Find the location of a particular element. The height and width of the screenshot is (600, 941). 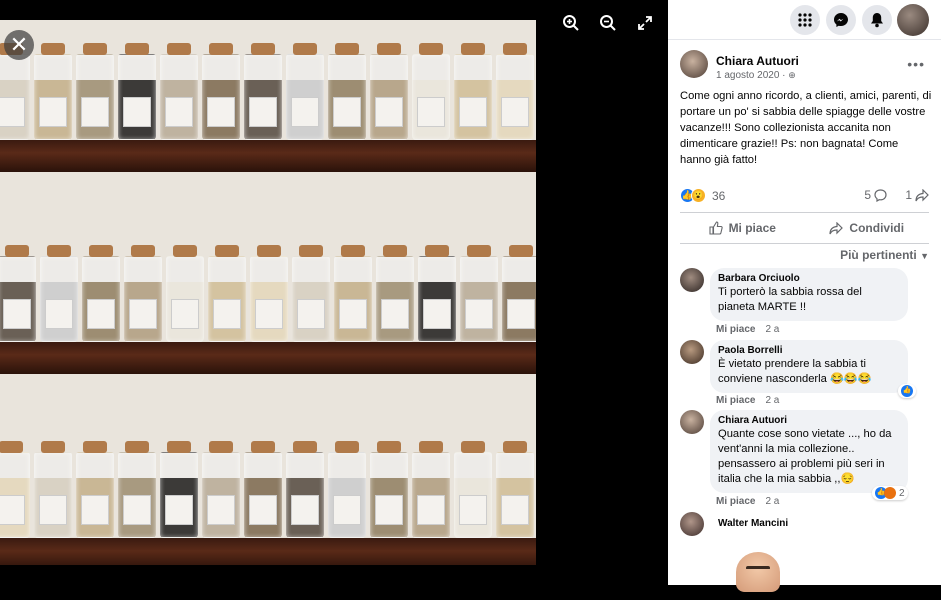

close-icon: ✕ is located at coordinates (19, 45).